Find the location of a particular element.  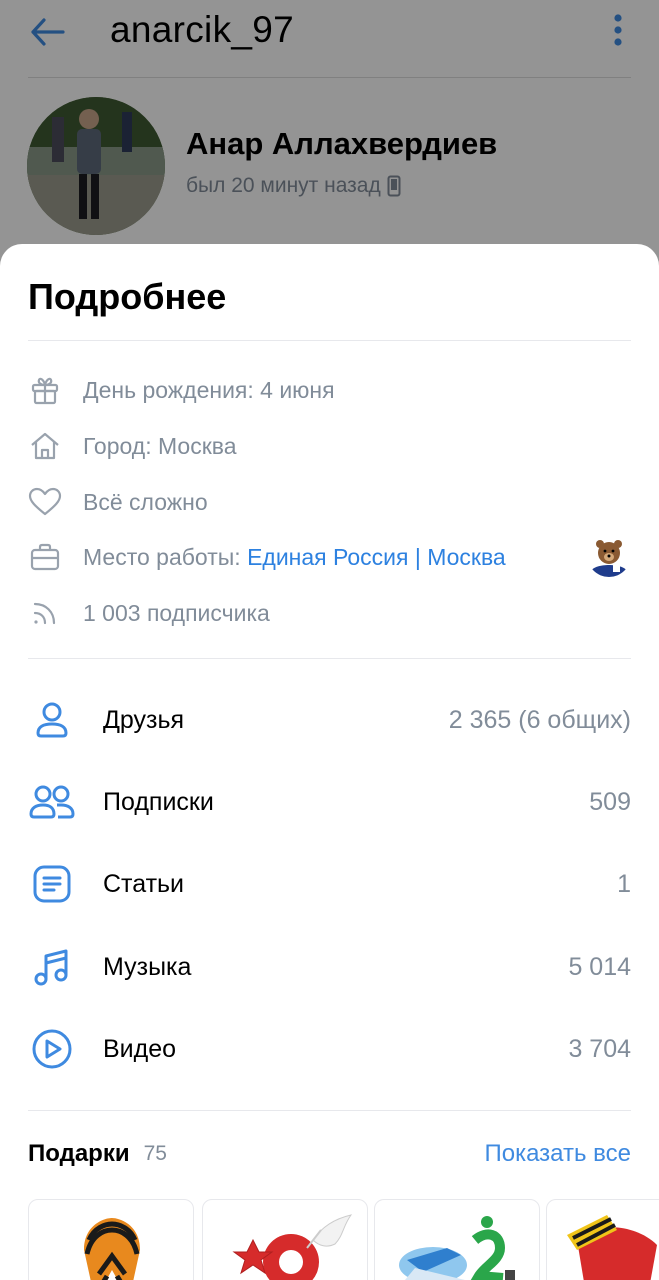

gifts-count: 75 is located at coordinates (155, 1153).